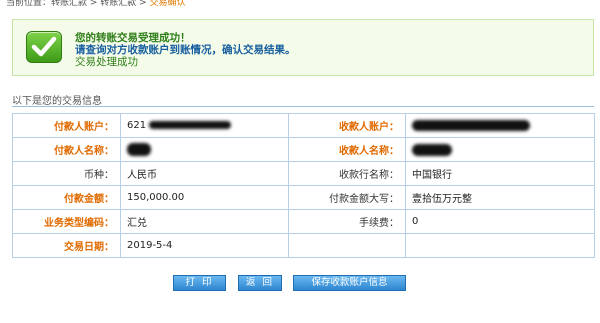 The height and width of the screenshot is (323, 600). Describe the element at coordinates (66, 221) in the screenshot. I see `business-type-label: 业务类型编码：` at that location.